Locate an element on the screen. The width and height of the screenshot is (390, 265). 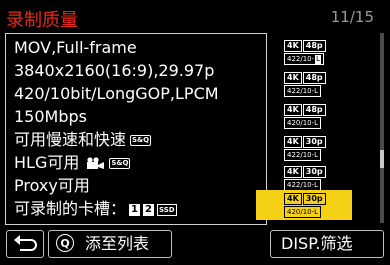
disp-filter-button: DISP.筛选 is located at coordinates (327, 244).